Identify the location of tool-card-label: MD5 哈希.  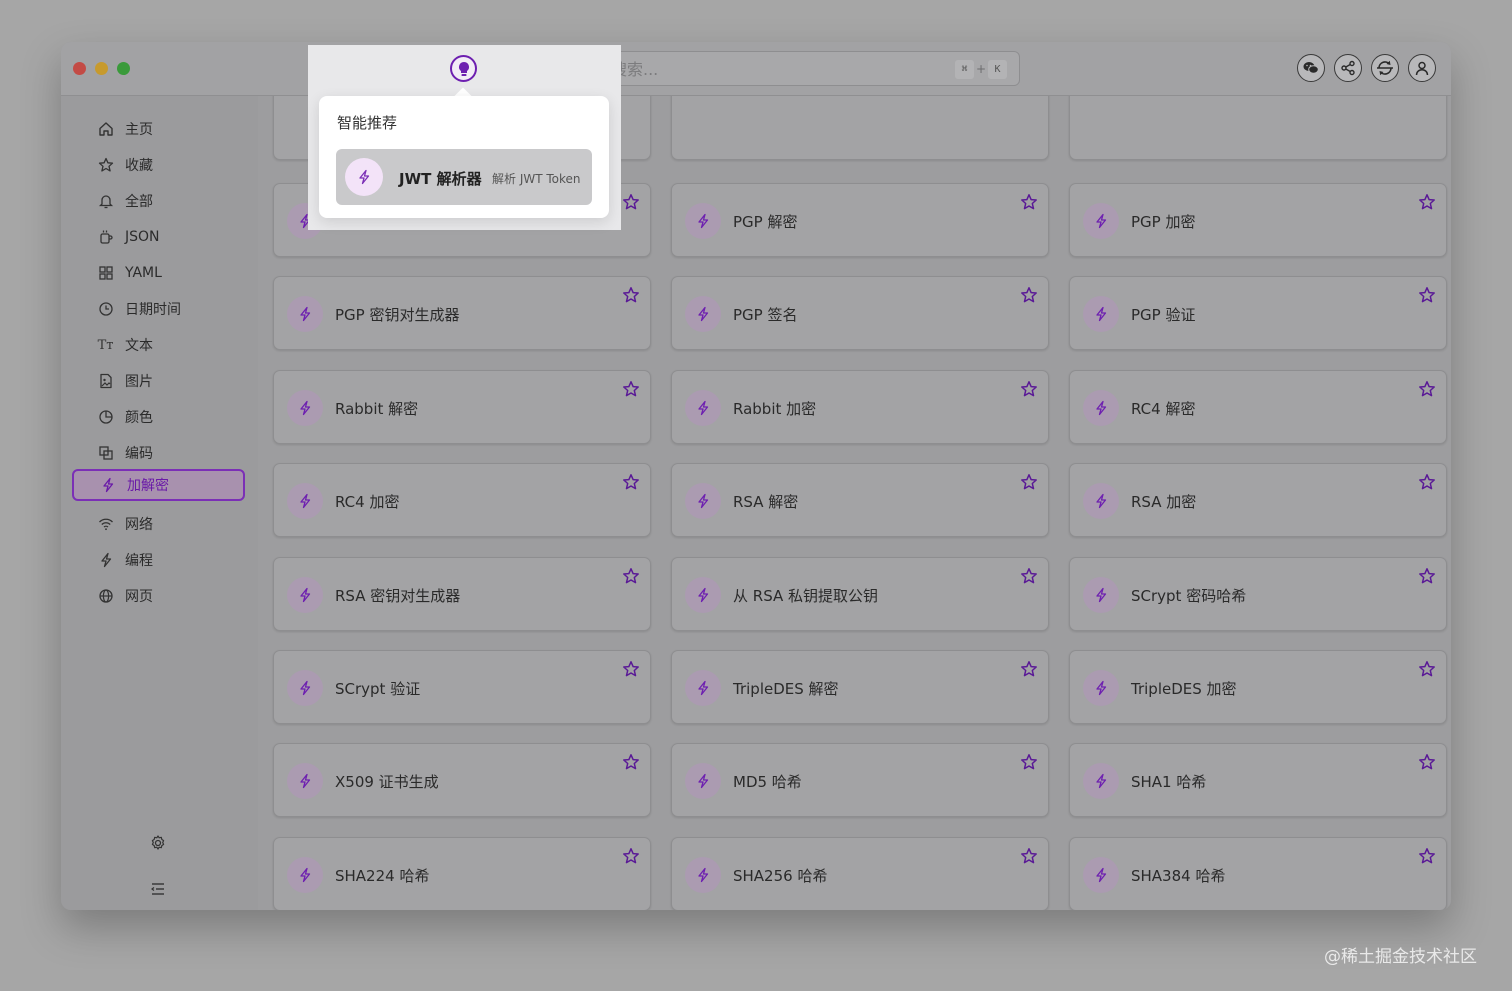
(767, 782).